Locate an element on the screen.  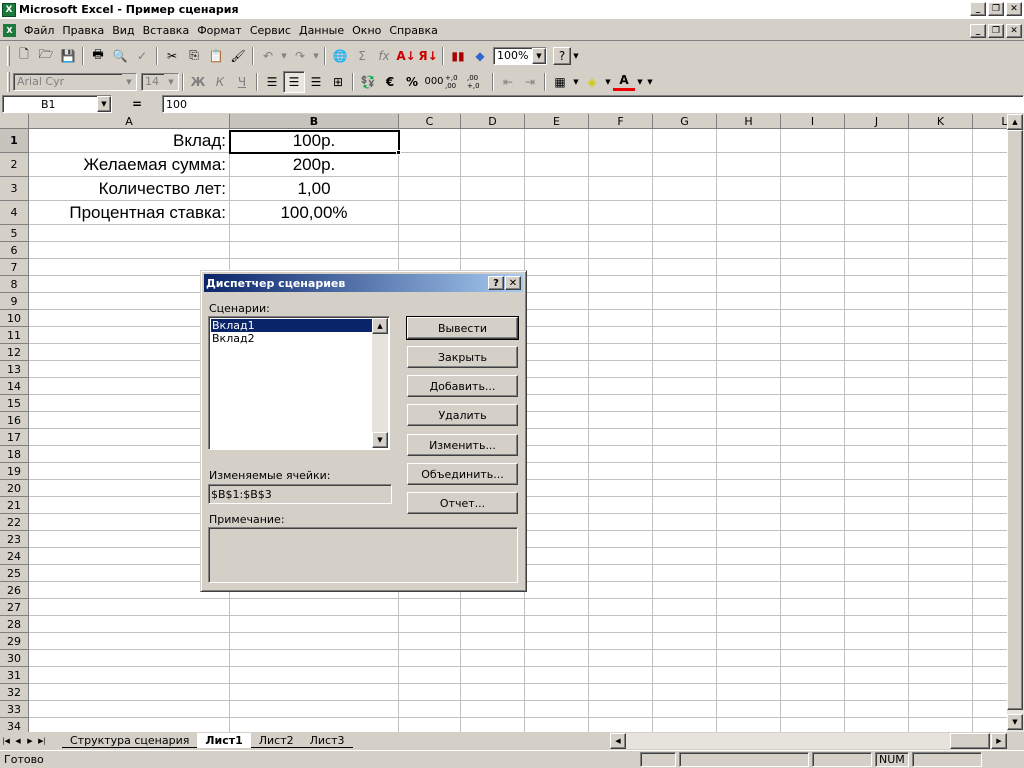
row-header: 1 is located at coordinates (14, 141).